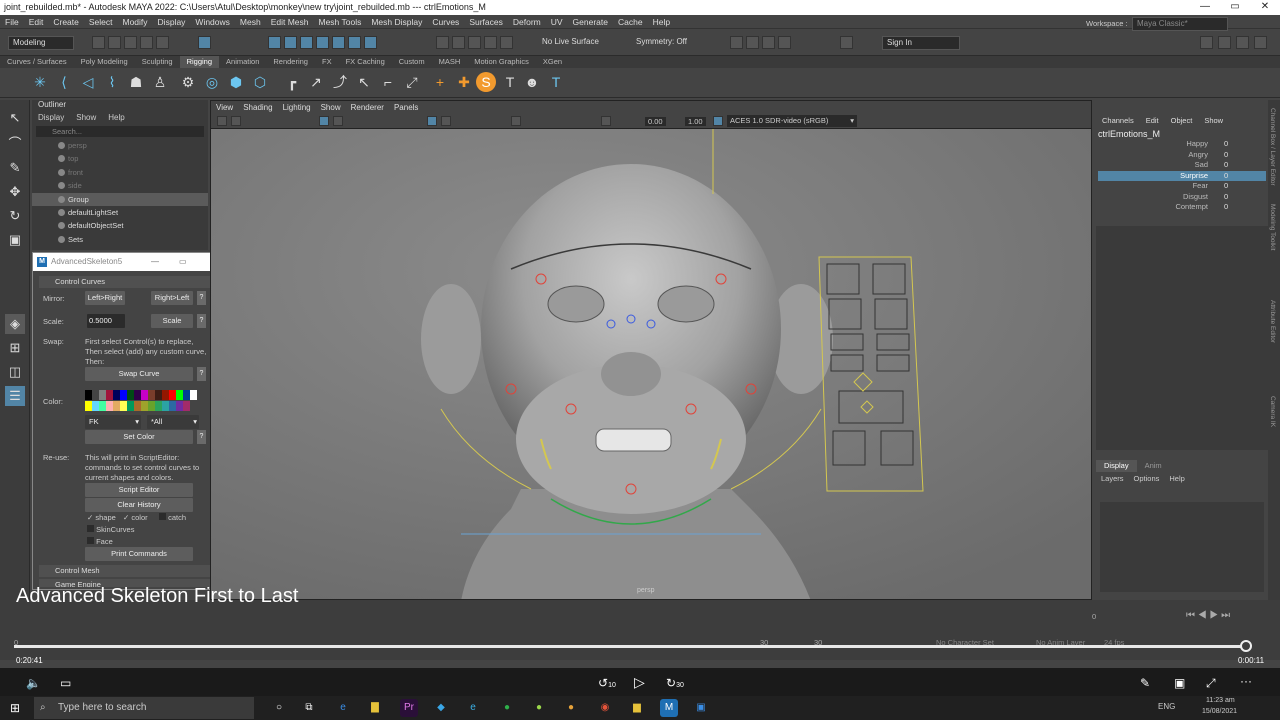 The image size is (1280, 720). I want to click on menu-item: Help, so click(661, 22).